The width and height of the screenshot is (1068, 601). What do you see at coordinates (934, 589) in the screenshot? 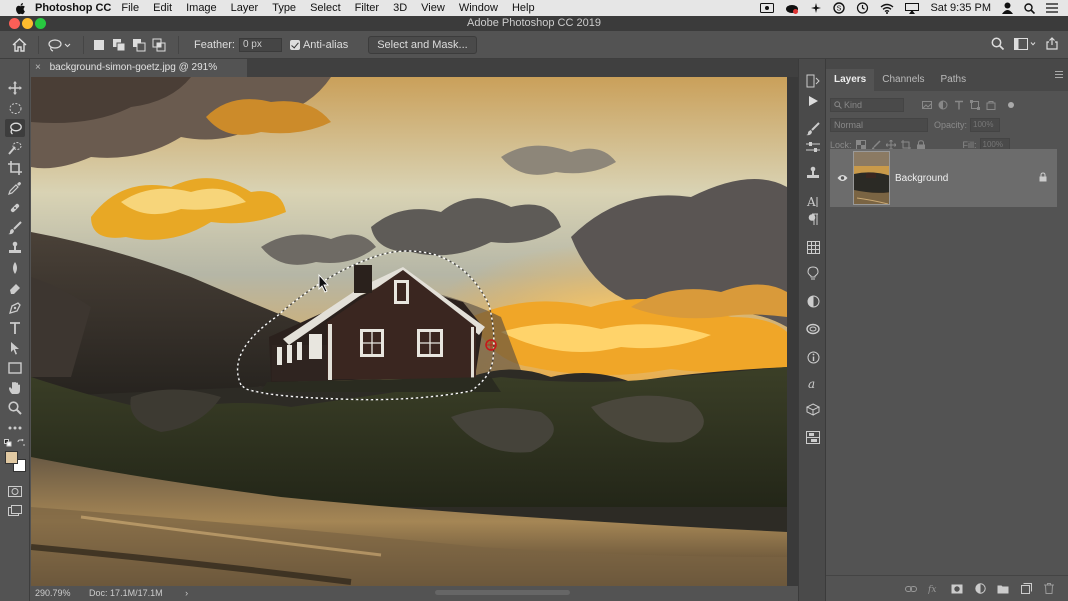
I see `layer-style-fx-icon: fx` at bounding box center [934, 589].